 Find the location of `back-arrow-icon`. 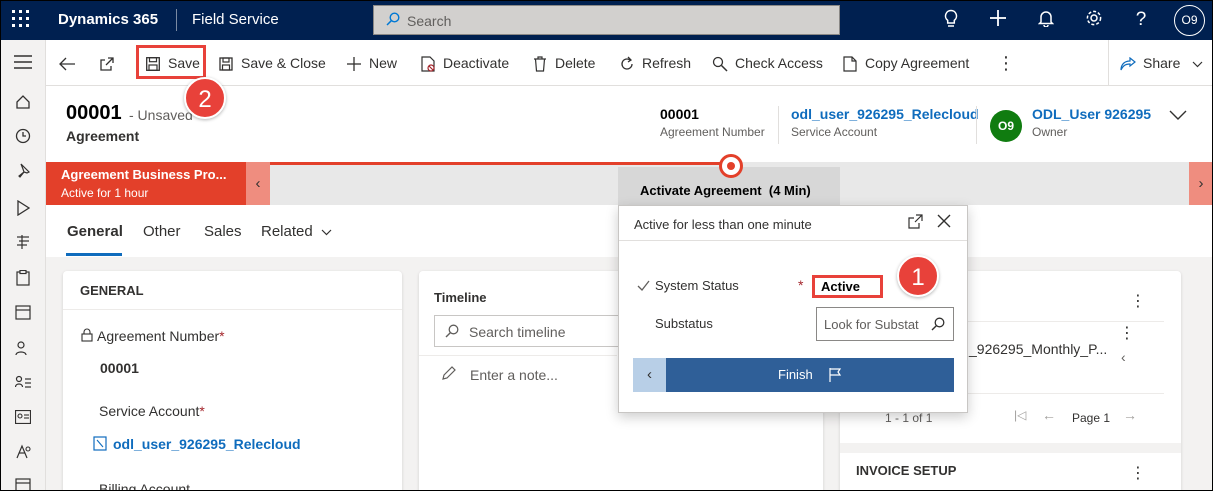

back-arrow-icon is located at coordinates (67, 63).